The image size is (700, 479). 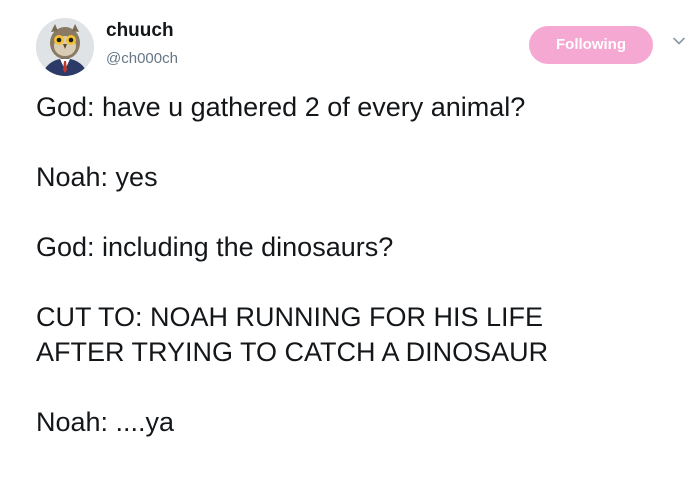 I want to click on tweet-line: Noah: ....ya, so click(x=105, y=422).